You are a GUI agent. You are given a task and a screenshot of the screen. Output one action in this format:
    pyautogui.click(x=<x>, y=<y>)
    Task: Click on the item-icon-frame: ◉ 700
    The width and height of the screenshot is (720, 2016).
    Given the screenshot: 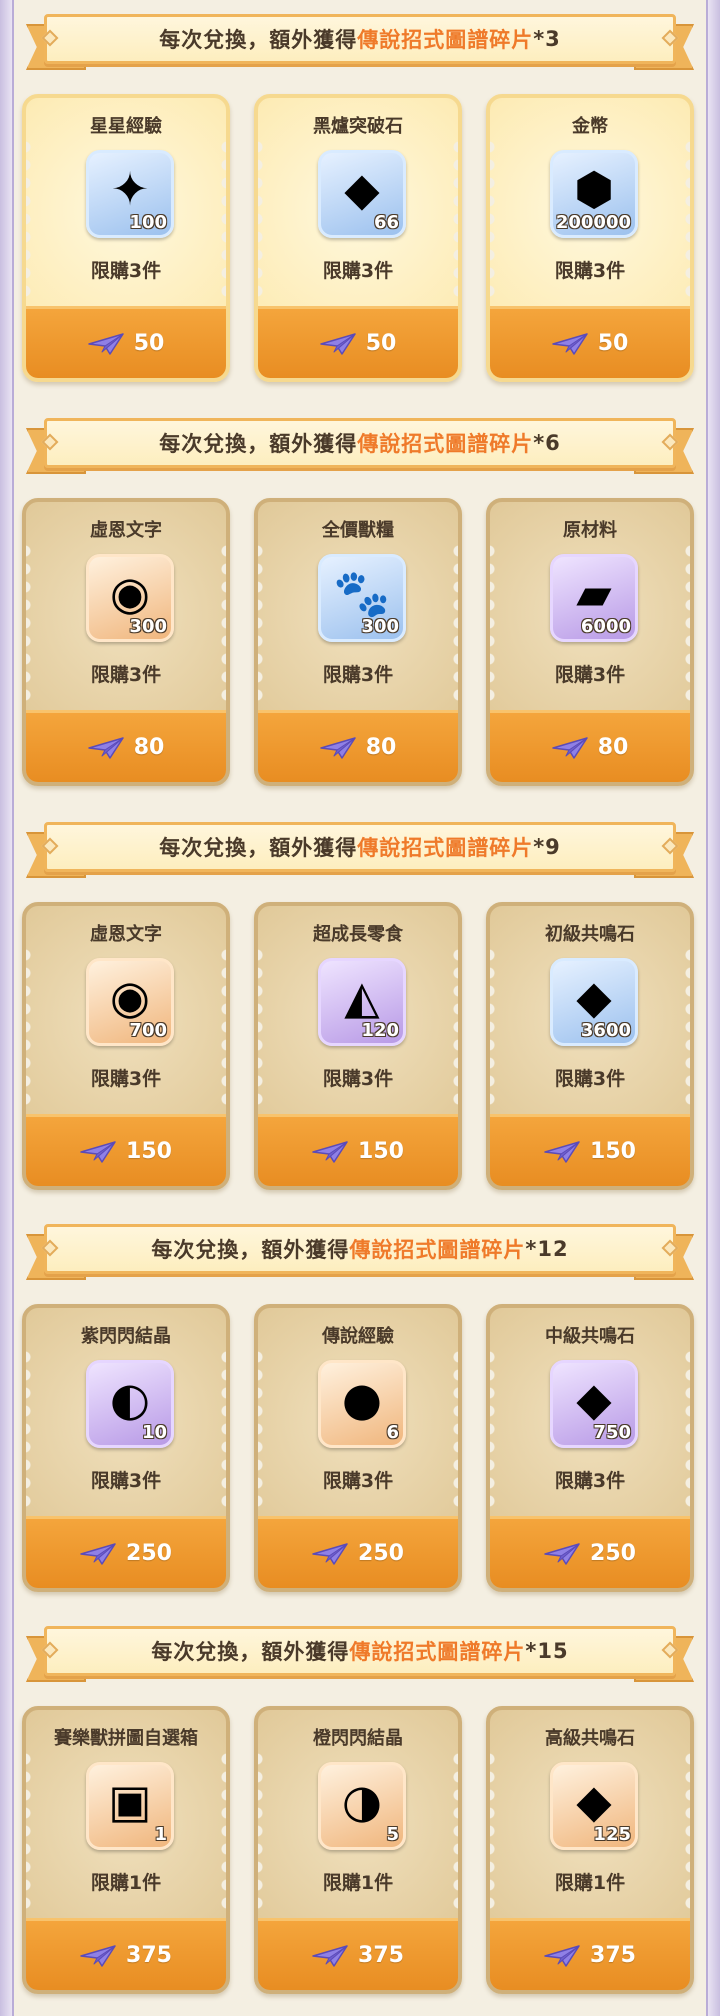 What is the action you would take?
    pyautogui.click(x=130, y=1002)
    